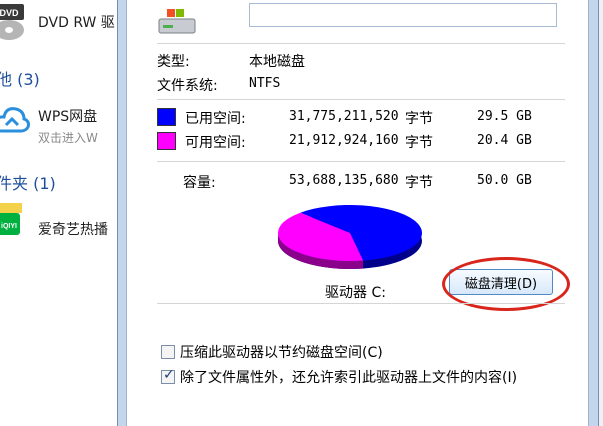 This screenshot has height=426, width=603. What do you see at coordinates (504, 116) in the screenshot?
I see `used-space-size: 29.5 GB` at bounding box center [504, 116].